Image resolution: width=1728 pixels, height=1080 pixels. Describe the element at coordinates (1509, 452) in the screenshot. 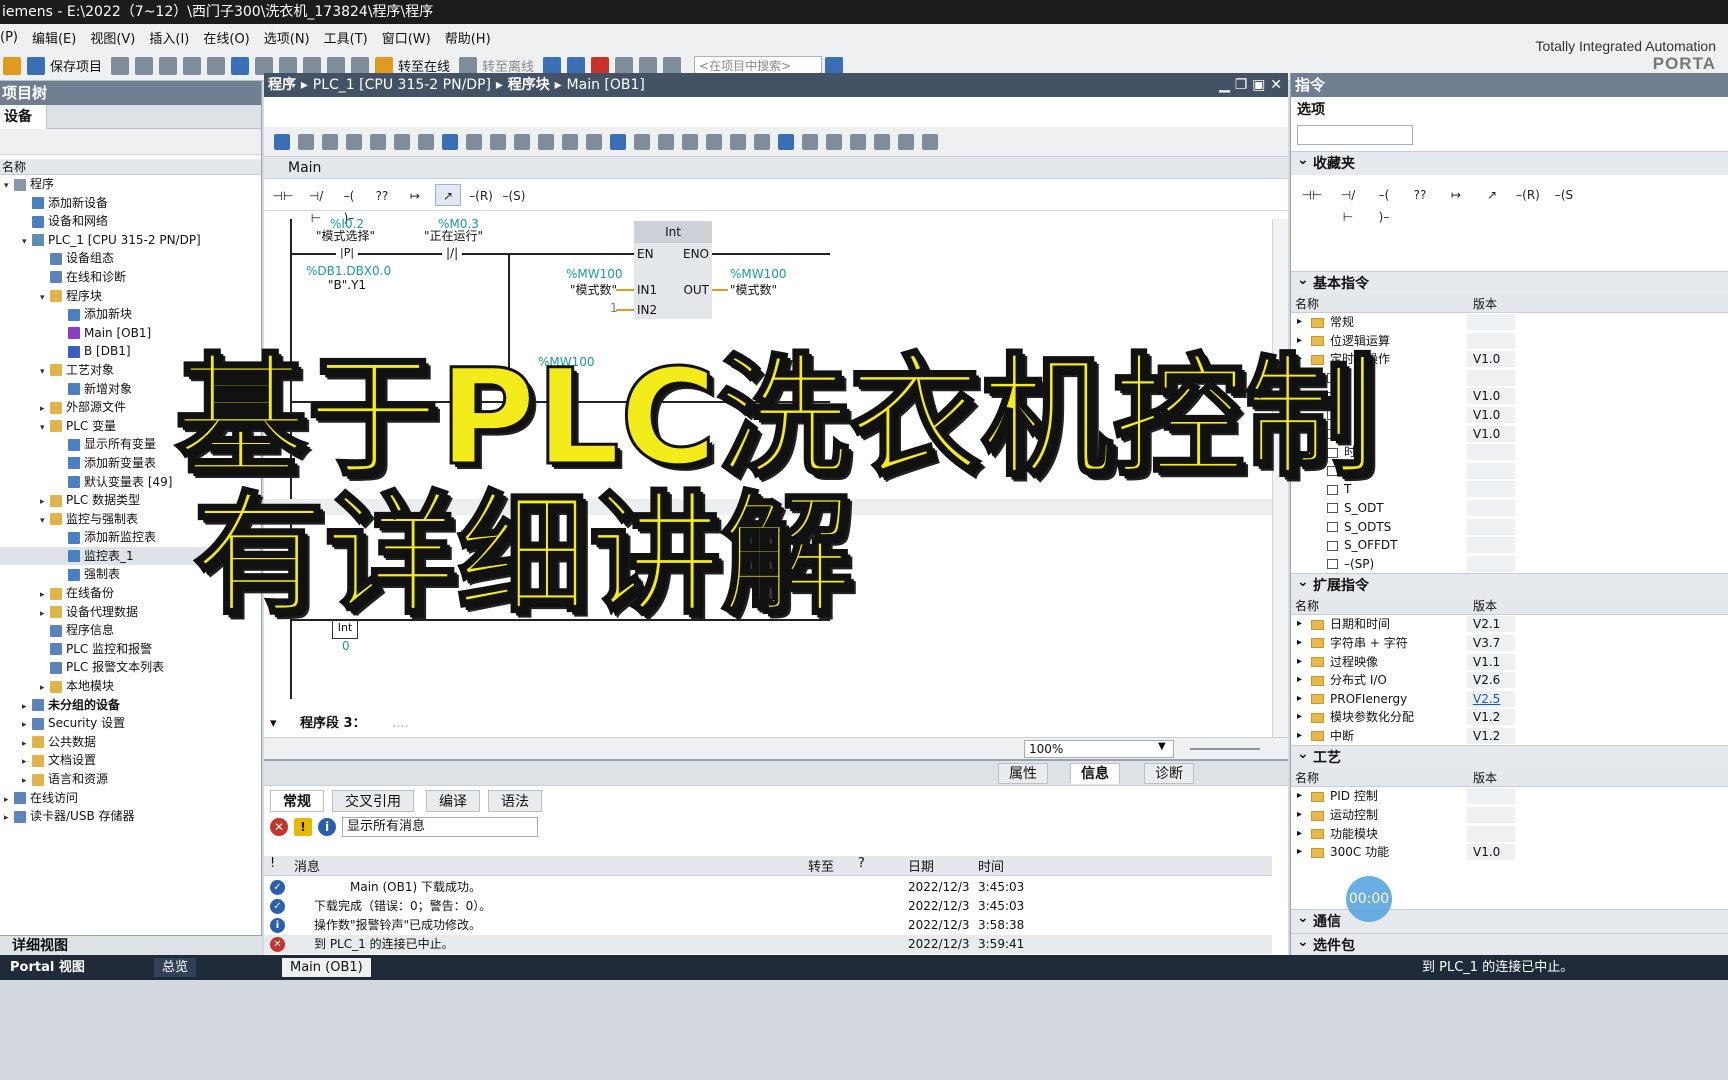

I see `instruction-row: 时器` at that location.